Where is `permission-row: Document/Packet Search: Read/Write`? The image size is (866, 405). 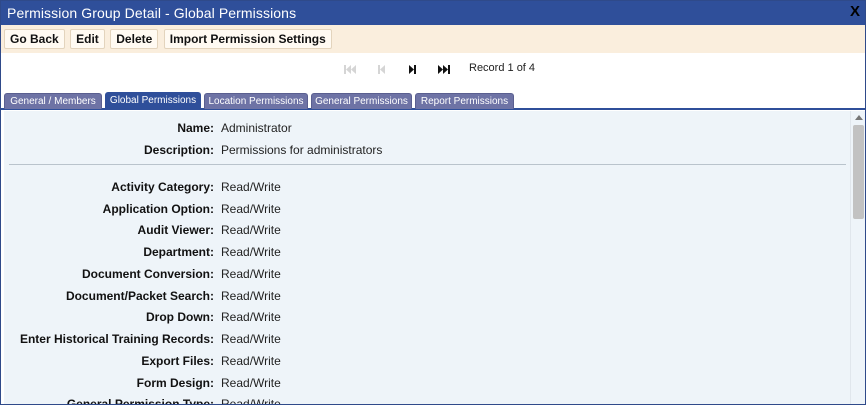
permission-row: Document/Packet Search: Read/Write is located at coordinates (427, 296).